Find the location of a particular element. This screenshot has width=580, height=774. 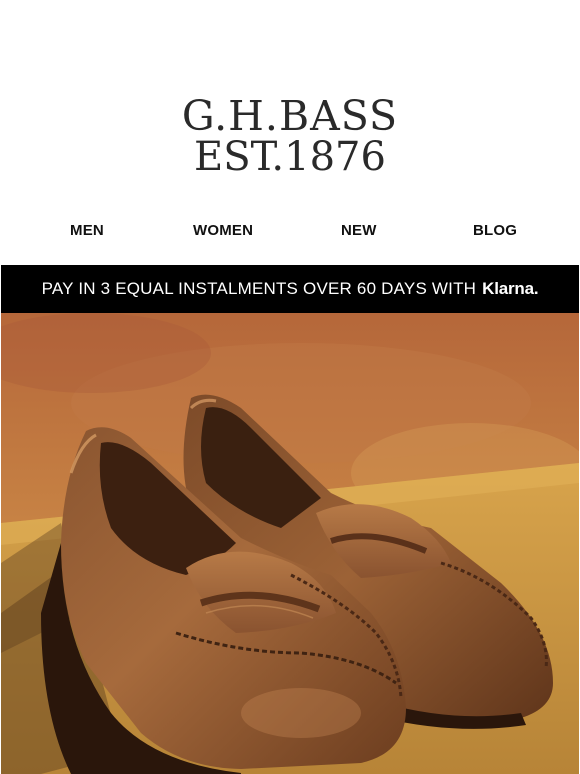

brand-logo: G.H.BASS EST.1876 is located at coordinates (290, 136).